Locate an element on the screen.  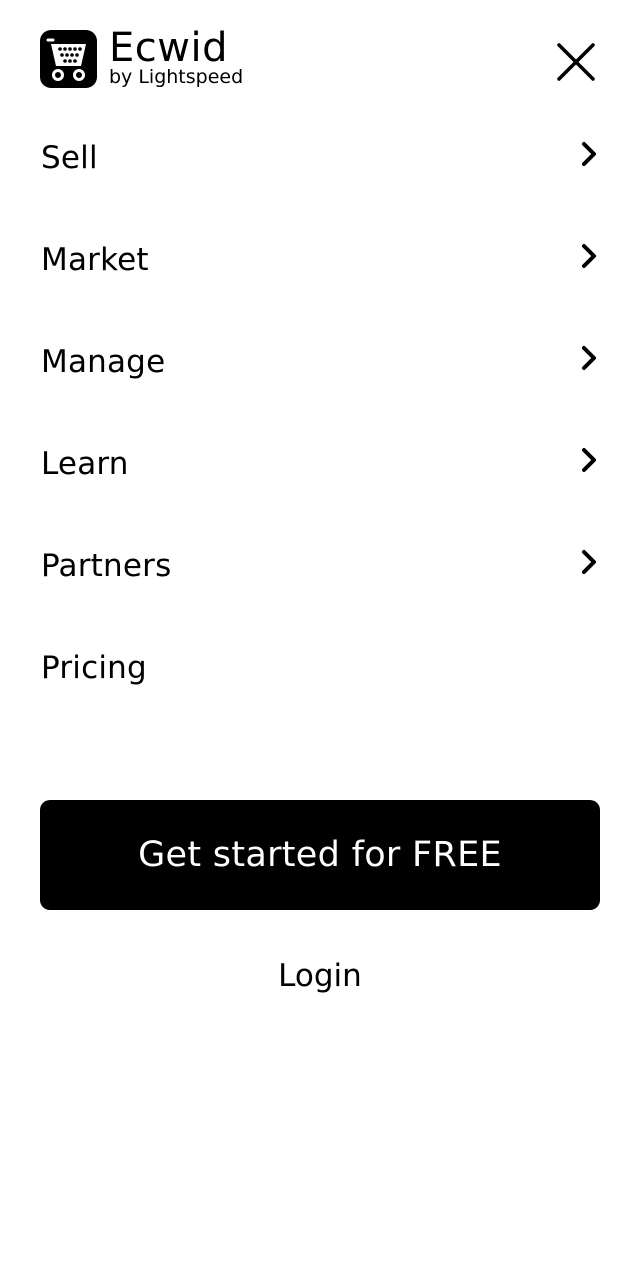
nav-item-manage: Manage is located at coordinates (320, 363).